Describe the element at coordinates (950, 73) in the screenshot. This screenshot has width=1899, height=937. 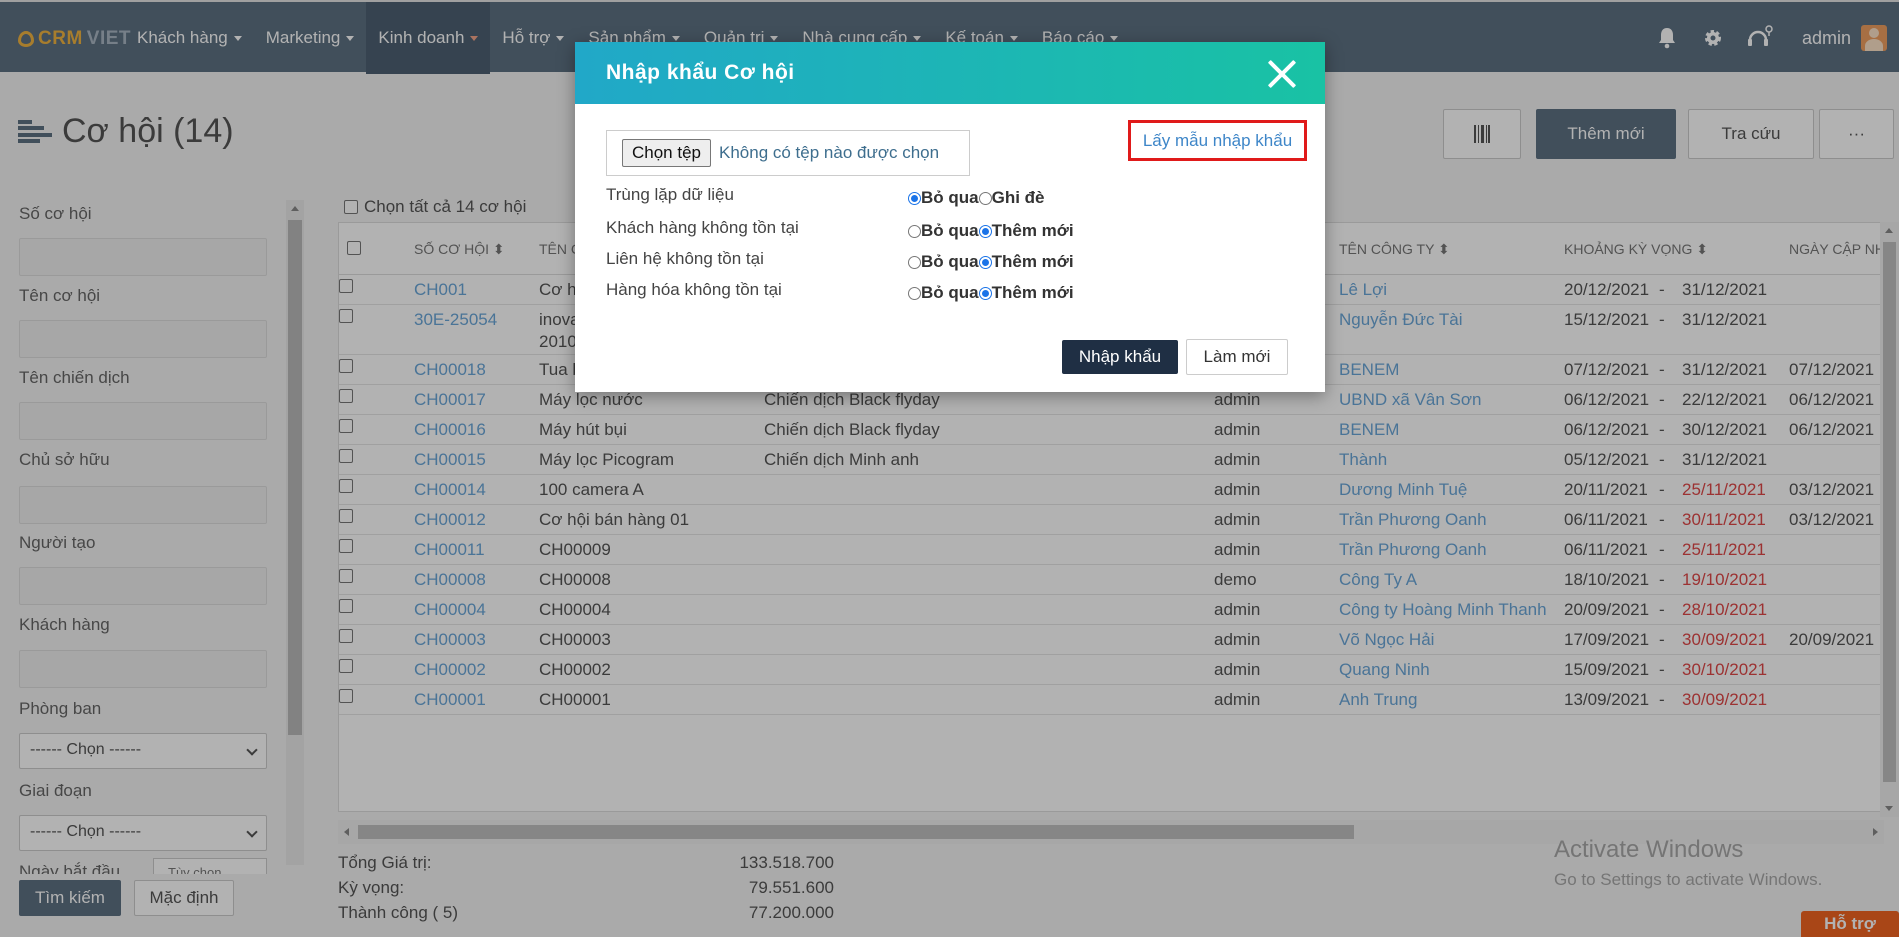
I see `modal-header: Nhập khẩu Cơ hội` at that location.